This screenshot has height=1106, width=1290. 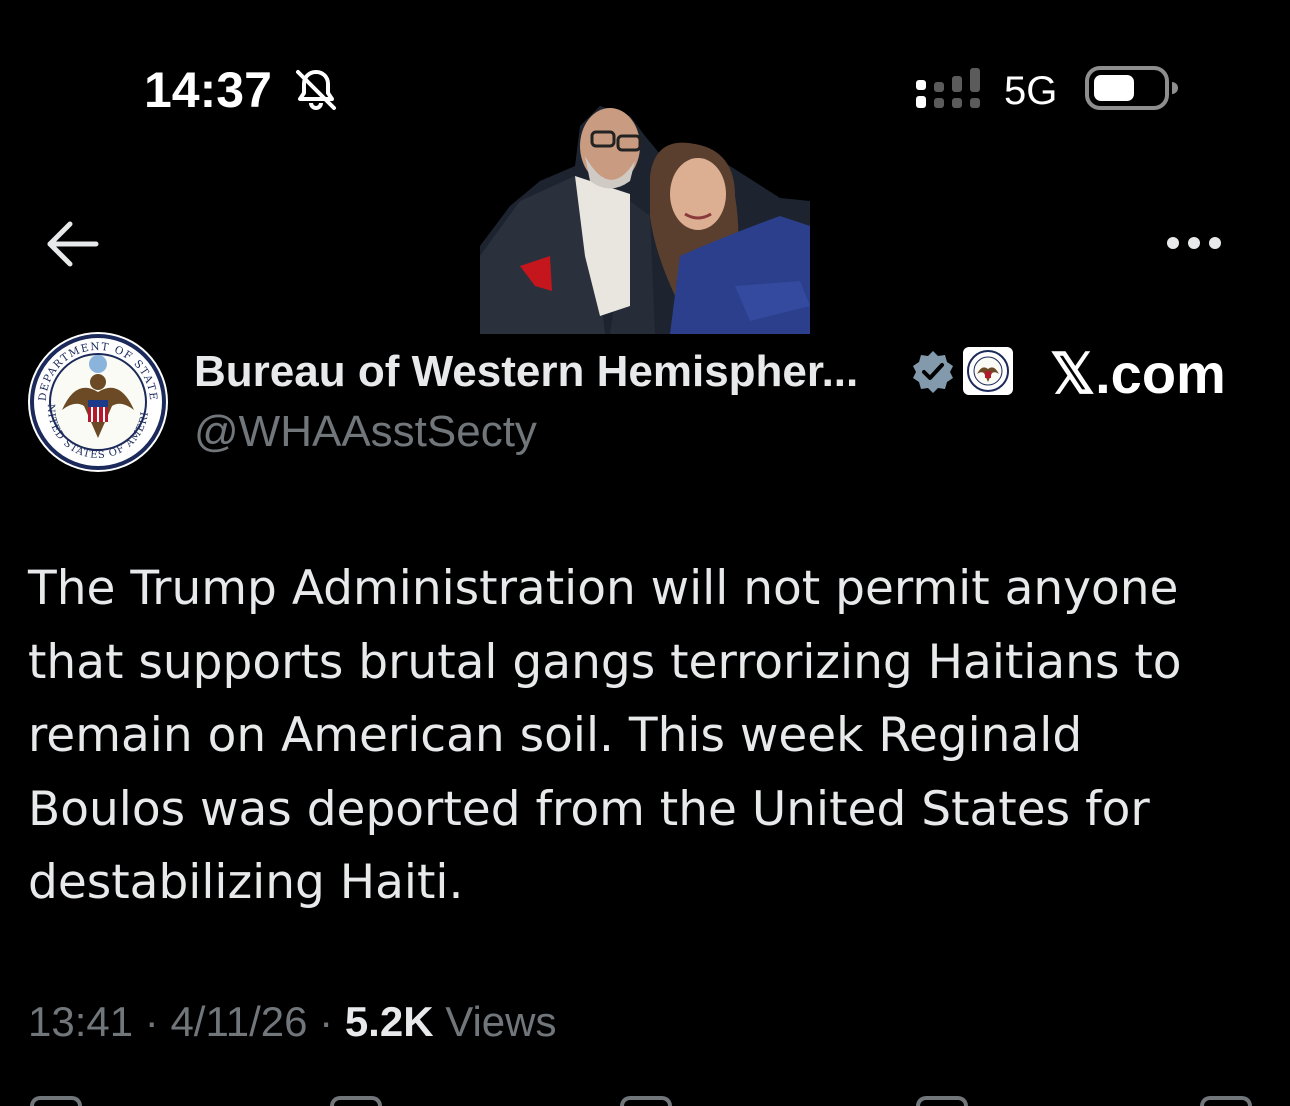 What do you see at coordinates (1131, 88) in the screenshot?
I see `battery-icon` at bounding box center [1131, 88].